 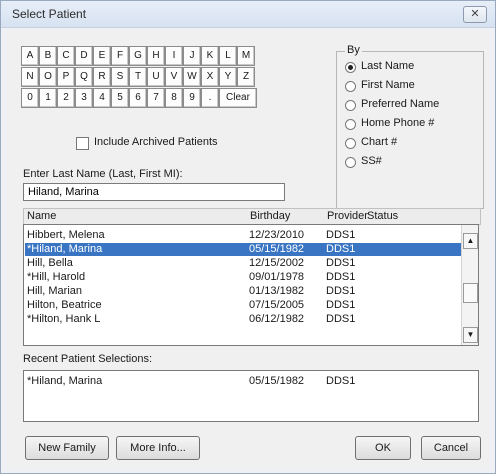 I want to click on scroll-down-button: ▼, so click(x=470, y=335).